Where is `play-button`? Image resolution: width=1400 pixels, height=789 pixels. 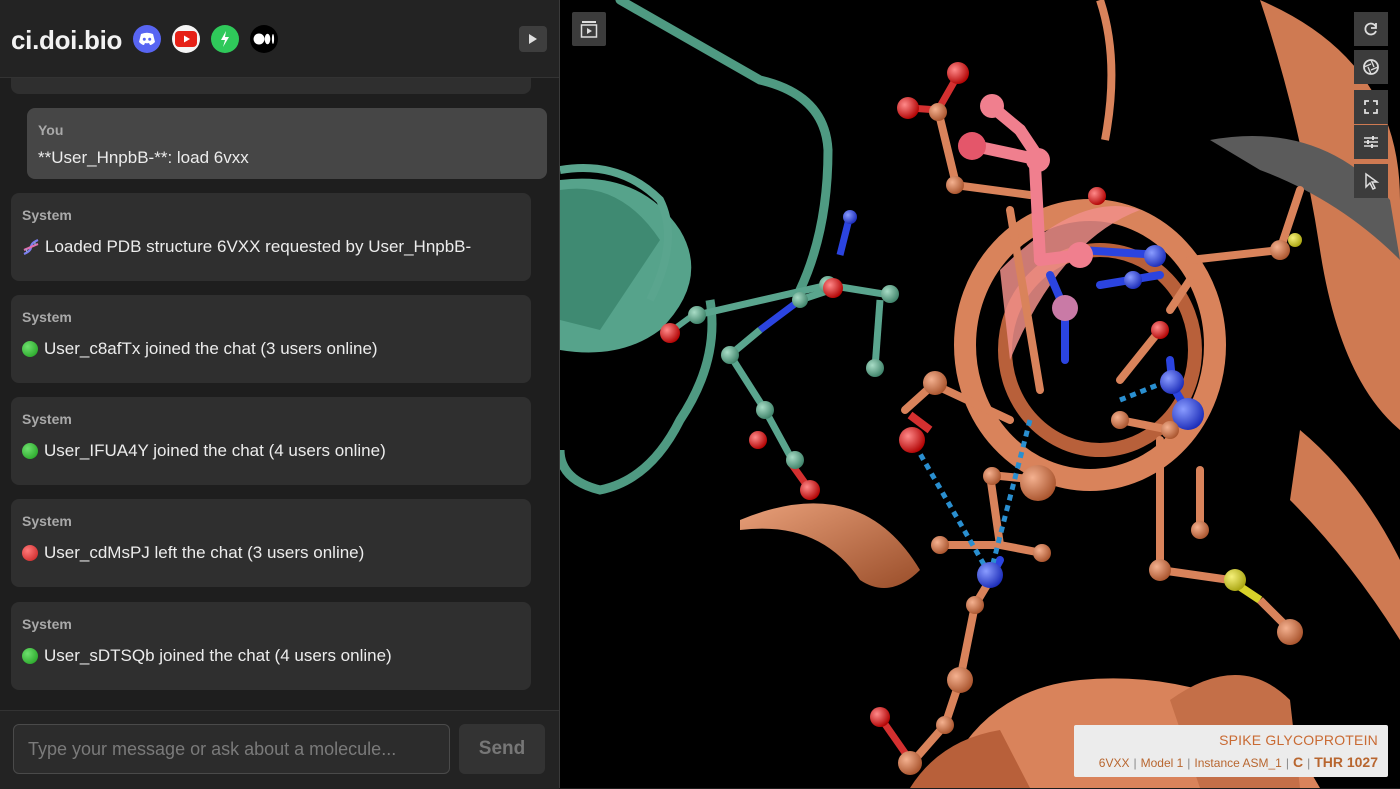
play-button is located at coordinates (533, 39).